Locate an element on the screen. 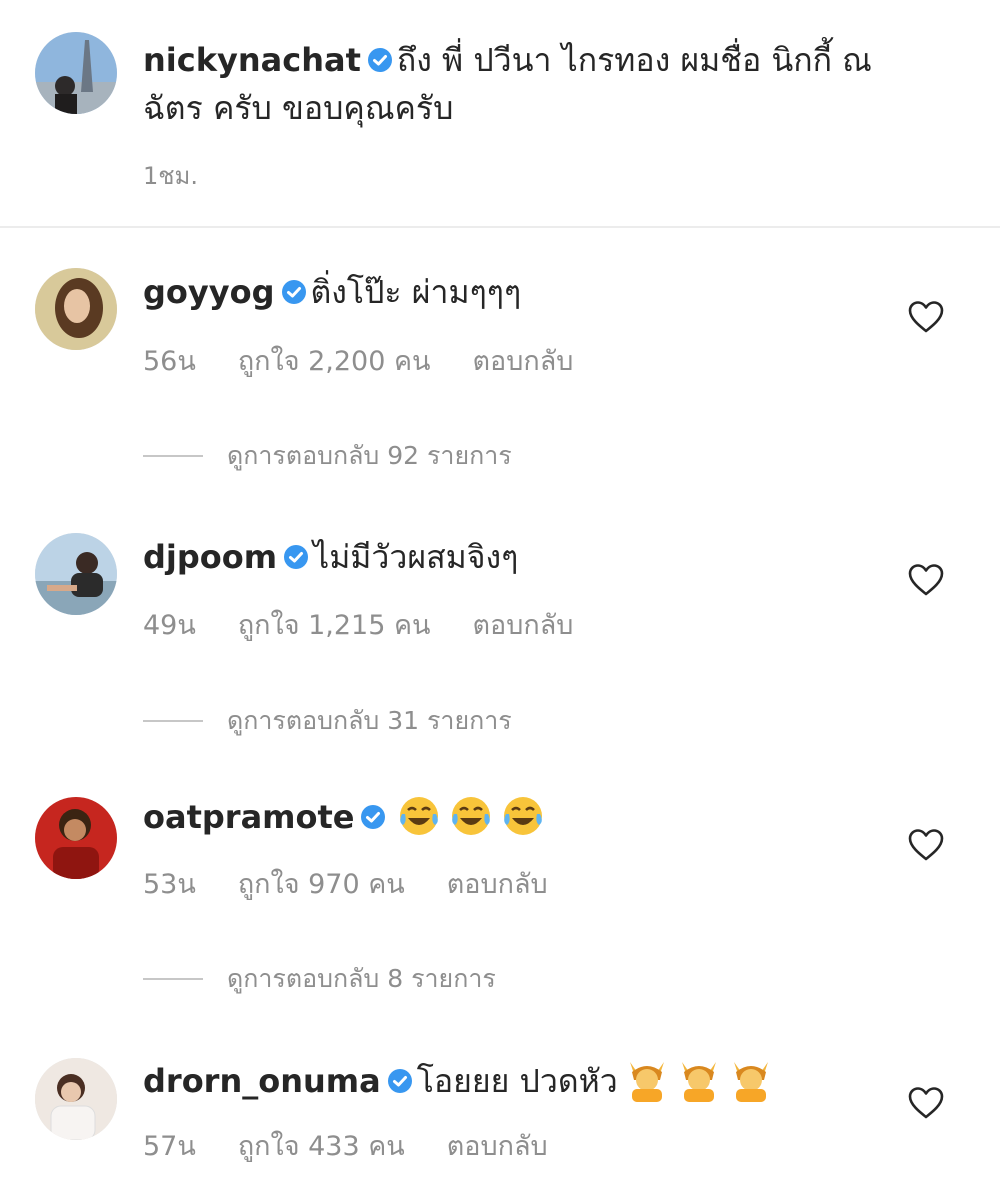  comment-text: โอยยย ปวดหัว is located at coordinates (517, 1081).